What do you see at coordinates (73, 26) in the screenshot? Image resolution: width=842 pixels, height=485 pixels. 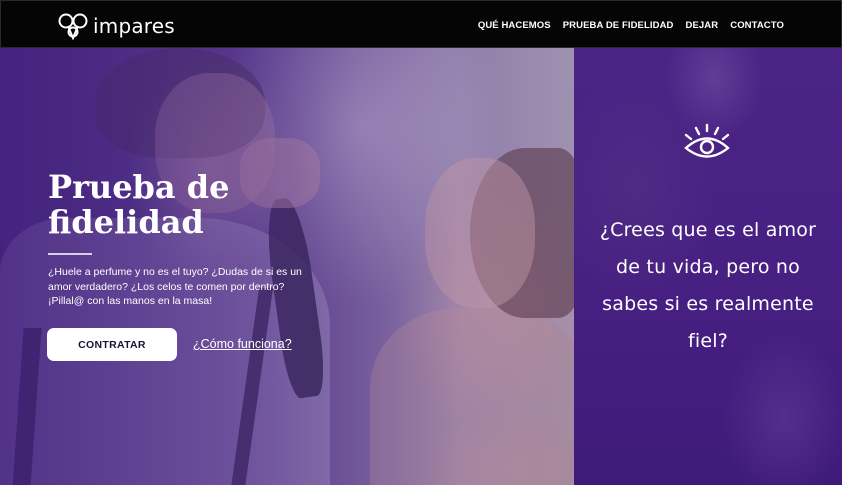 I see `logo-rings-icon` at bounding box center [73, 26].